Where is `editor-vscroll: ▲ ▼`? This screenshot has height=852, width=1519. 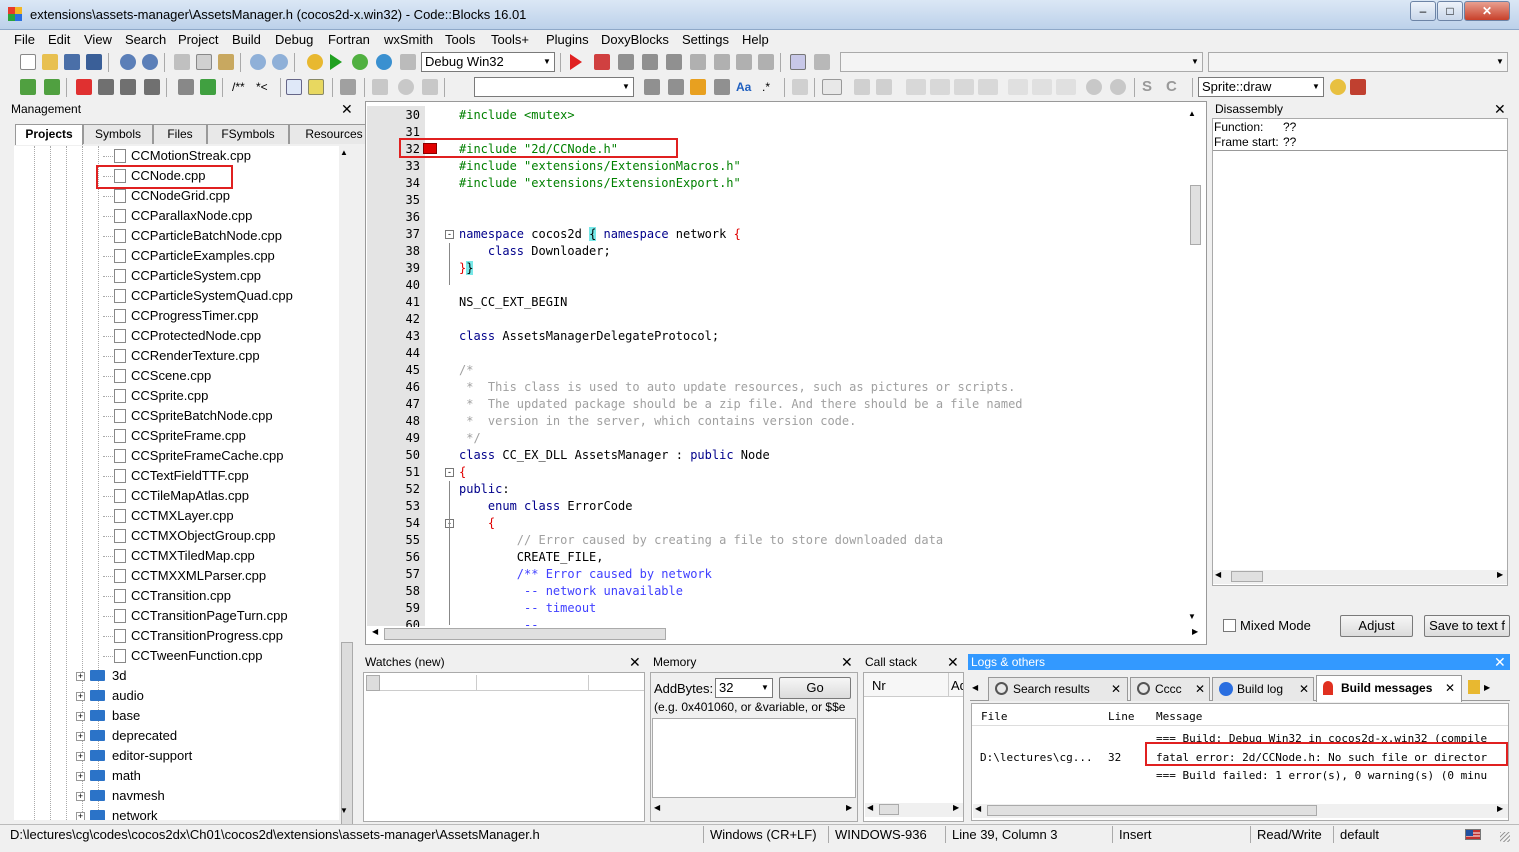
editor-vscroll: ▲ ▼ is located at coordinates (1195, 366).